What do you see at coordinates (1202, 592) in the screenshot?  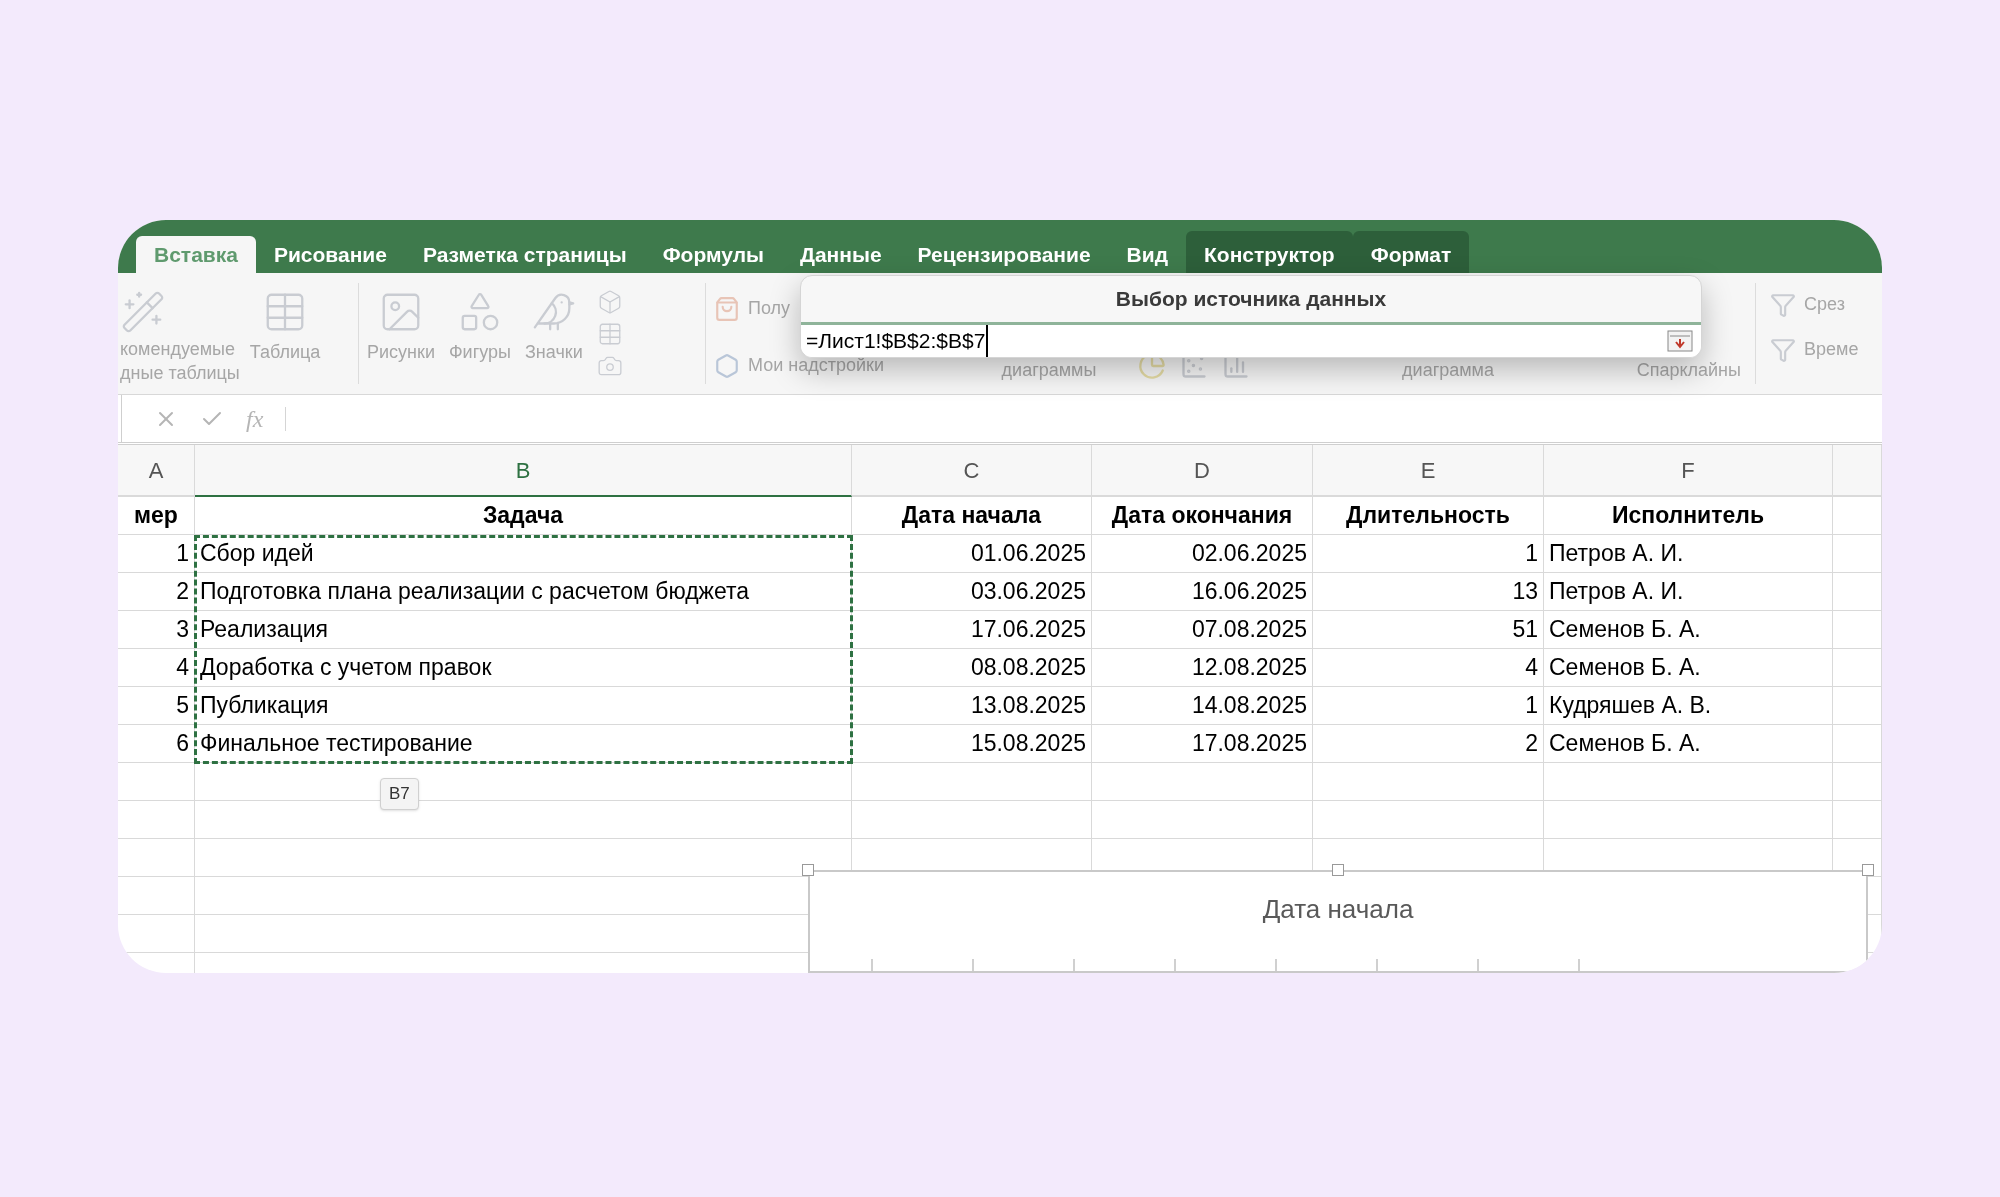 I see `table-cell: 16.06.2025` at bounding box center [1202, 592].